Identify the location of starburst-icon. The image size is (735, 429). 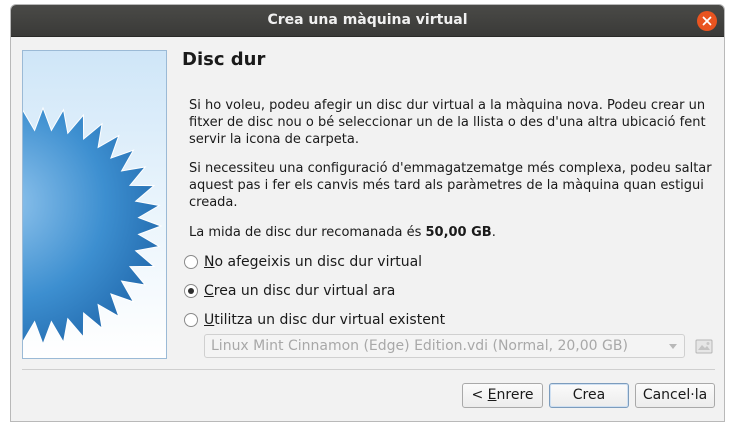
(93, 226).